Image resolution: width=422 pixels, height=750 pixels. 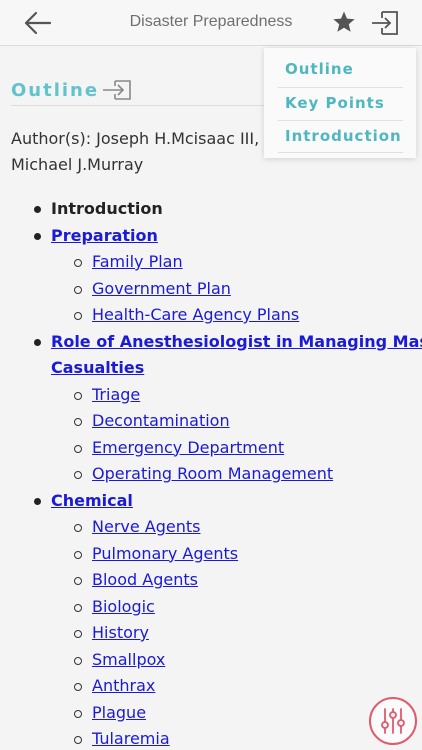 What do you see at coordinates (211, 527) in the screenshot?
I see `toc-row: Nerve Agents` at bounding box center [211, 527].